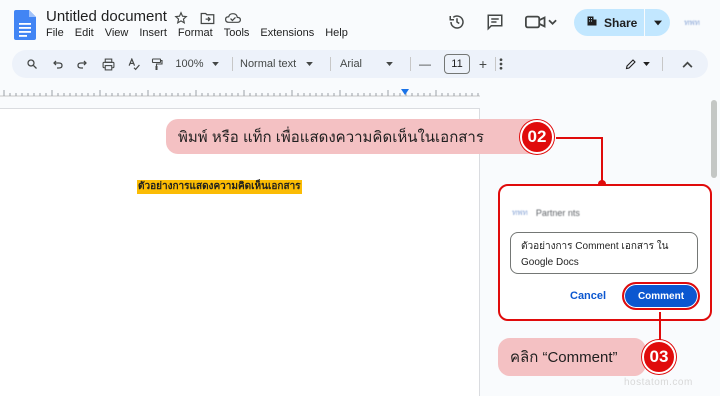 This screenshot has width=720, height=396. I want to click on indent-marker-icon, so click(405, 92).